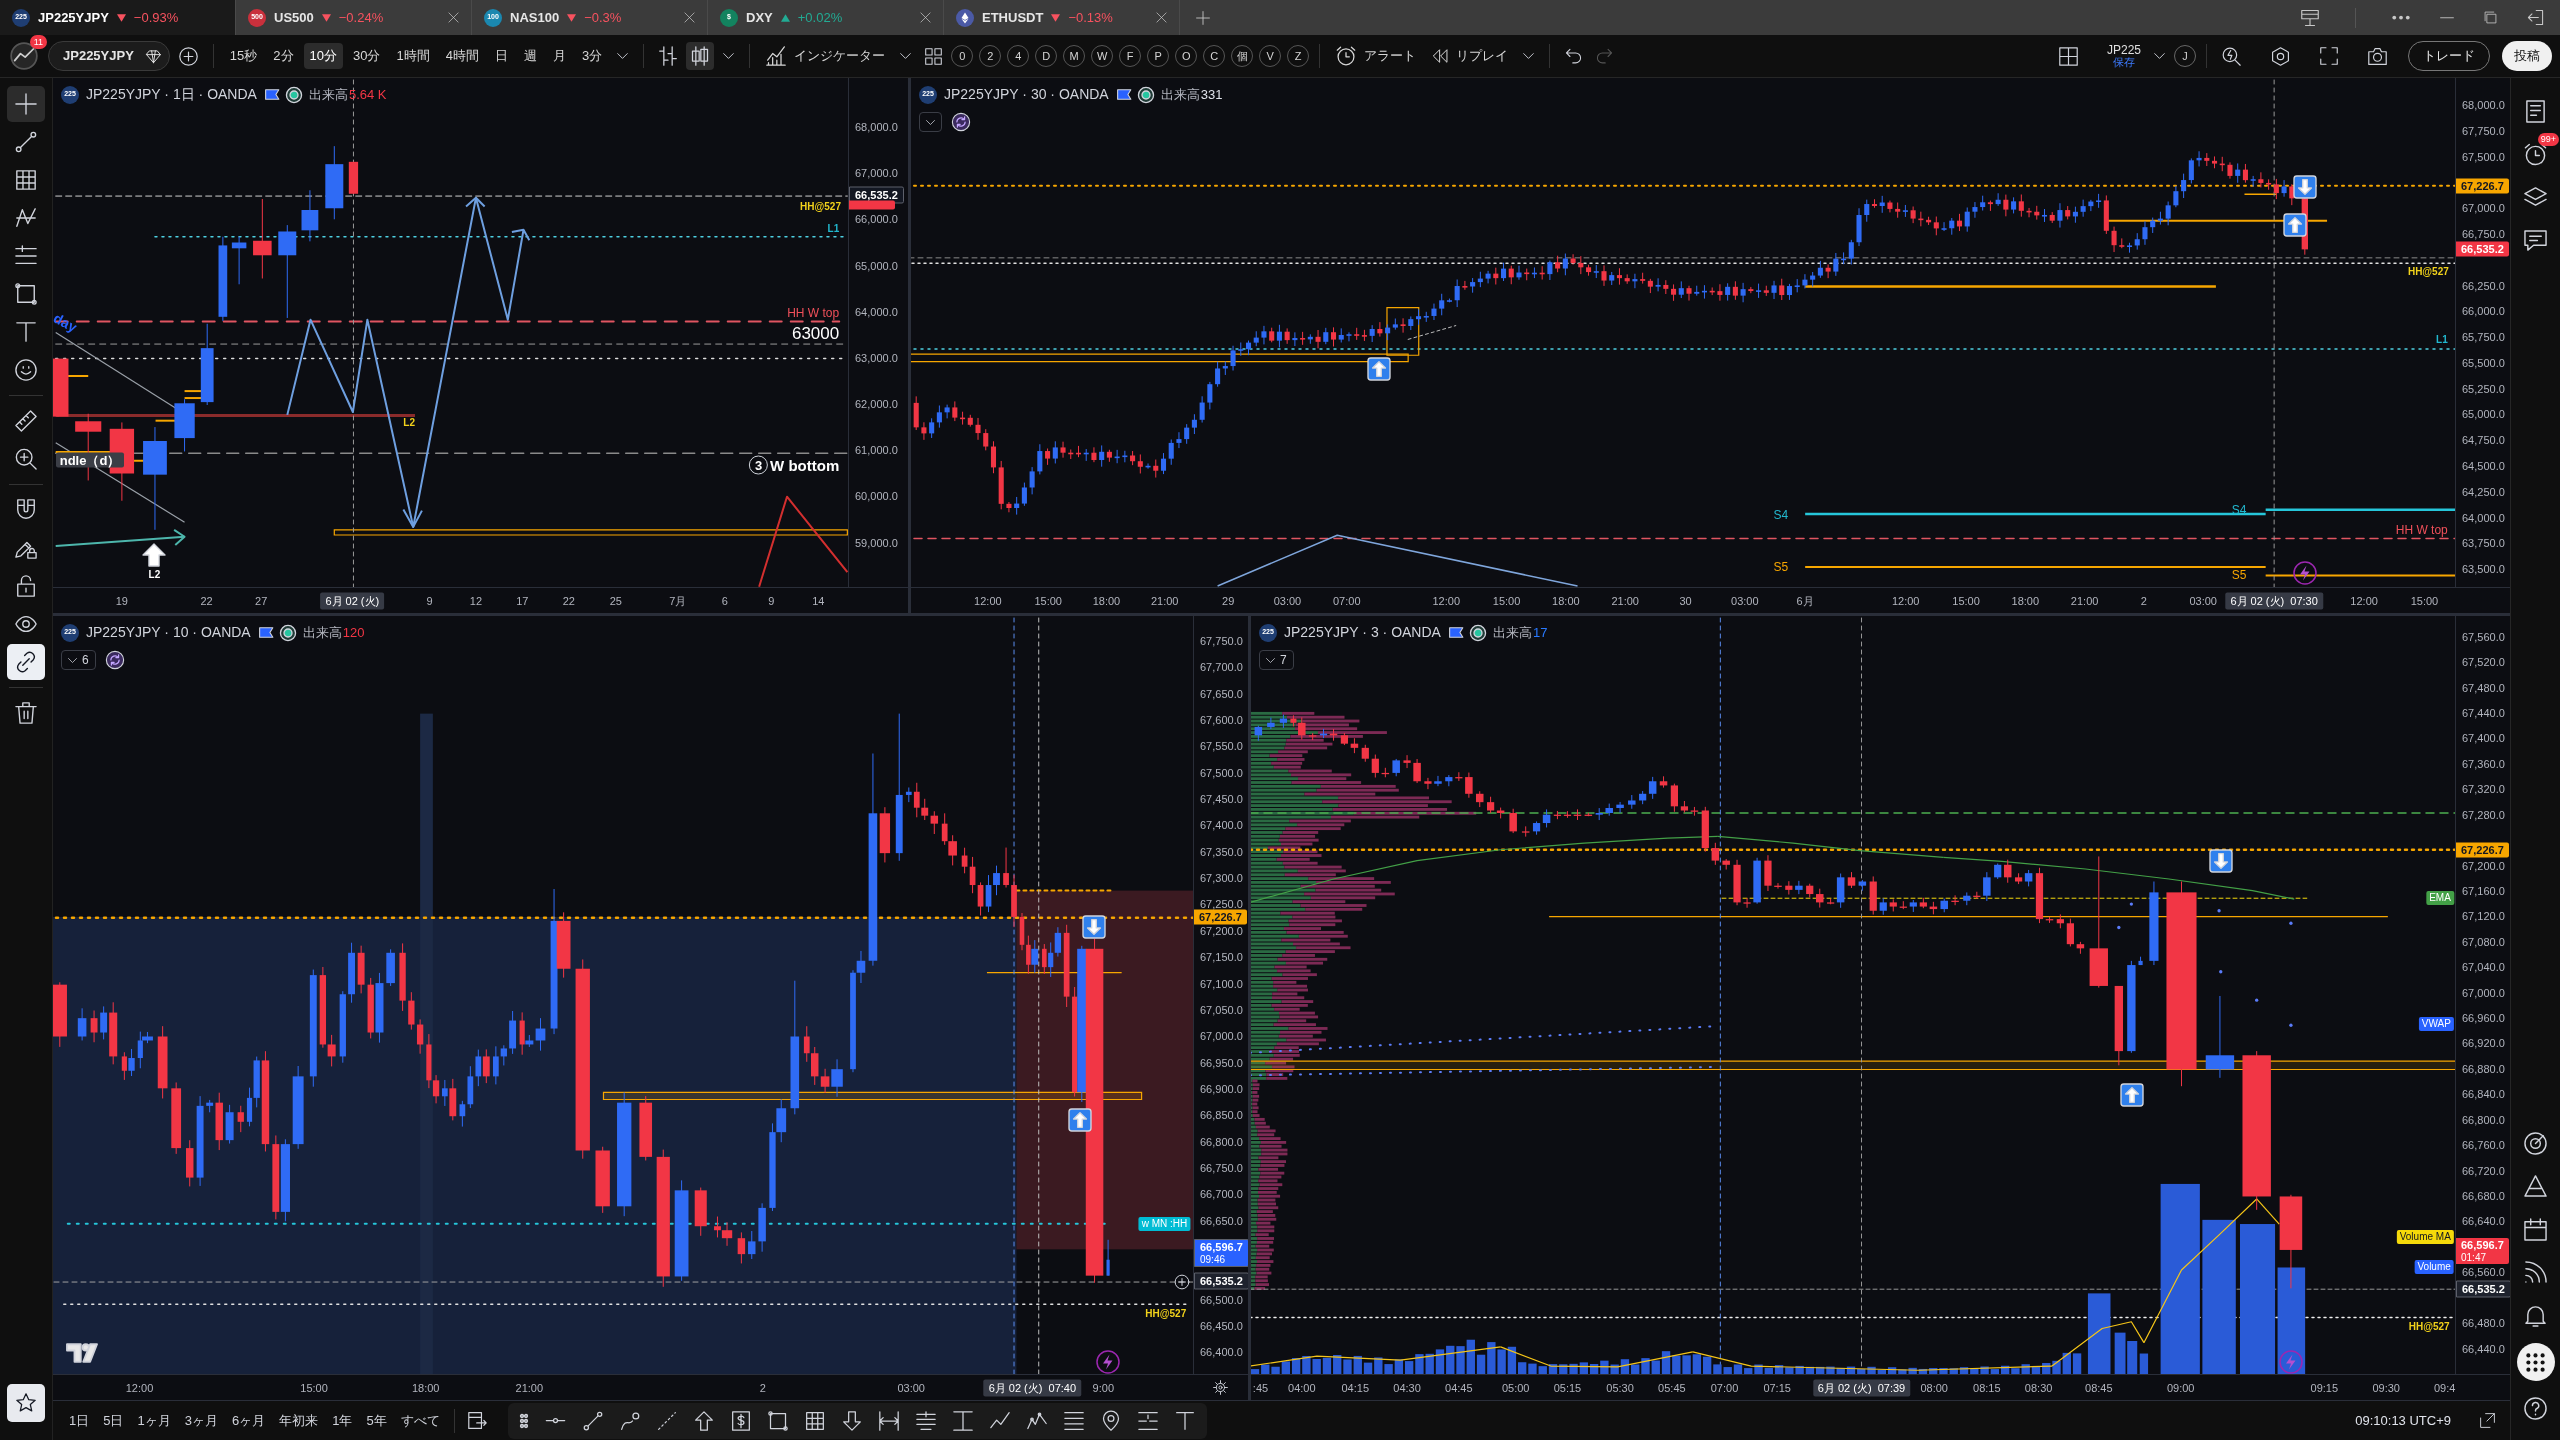  Describe the element at coordinates (2535, 1186) in the screenshot. I see `pyramid-icon` at that location.